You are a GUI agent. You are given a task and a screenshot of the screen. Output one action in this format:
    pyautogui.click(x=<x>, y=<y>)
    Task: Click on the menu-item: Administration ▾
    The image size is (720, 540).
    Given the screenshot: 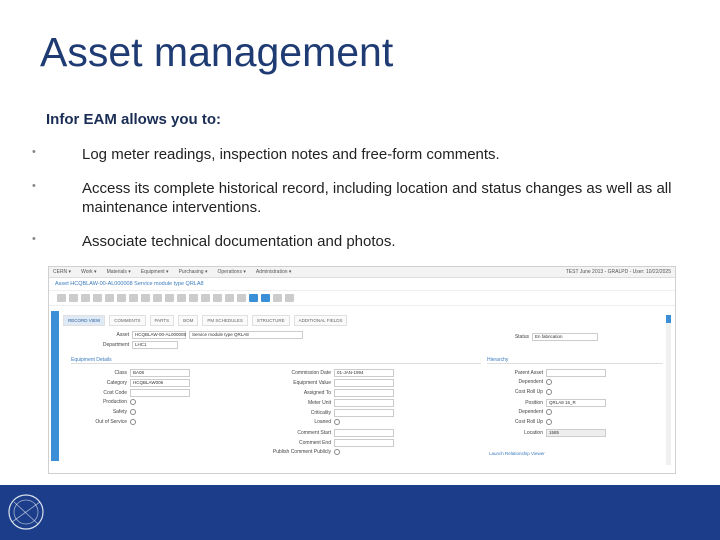 What is the action you would take?
    pyautogui.click(x=274, y=272)
    